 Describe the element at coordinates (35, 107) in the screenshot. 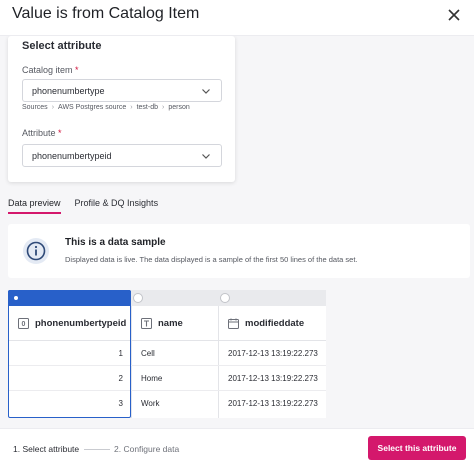

I see `breadcrumb-item: Sources` at that location.